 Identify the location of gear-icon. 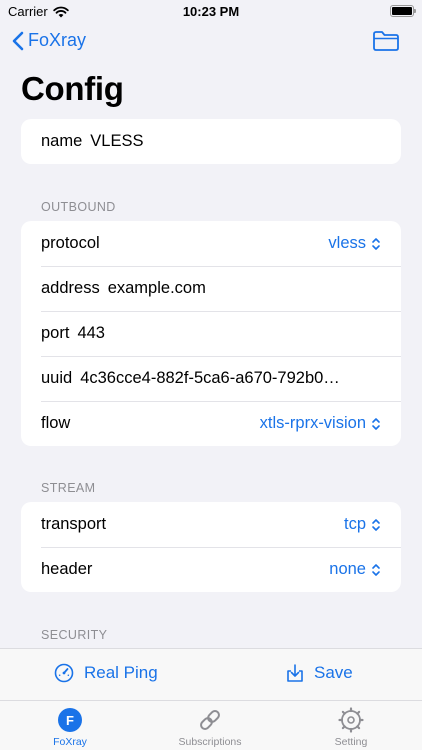
(351, 720).